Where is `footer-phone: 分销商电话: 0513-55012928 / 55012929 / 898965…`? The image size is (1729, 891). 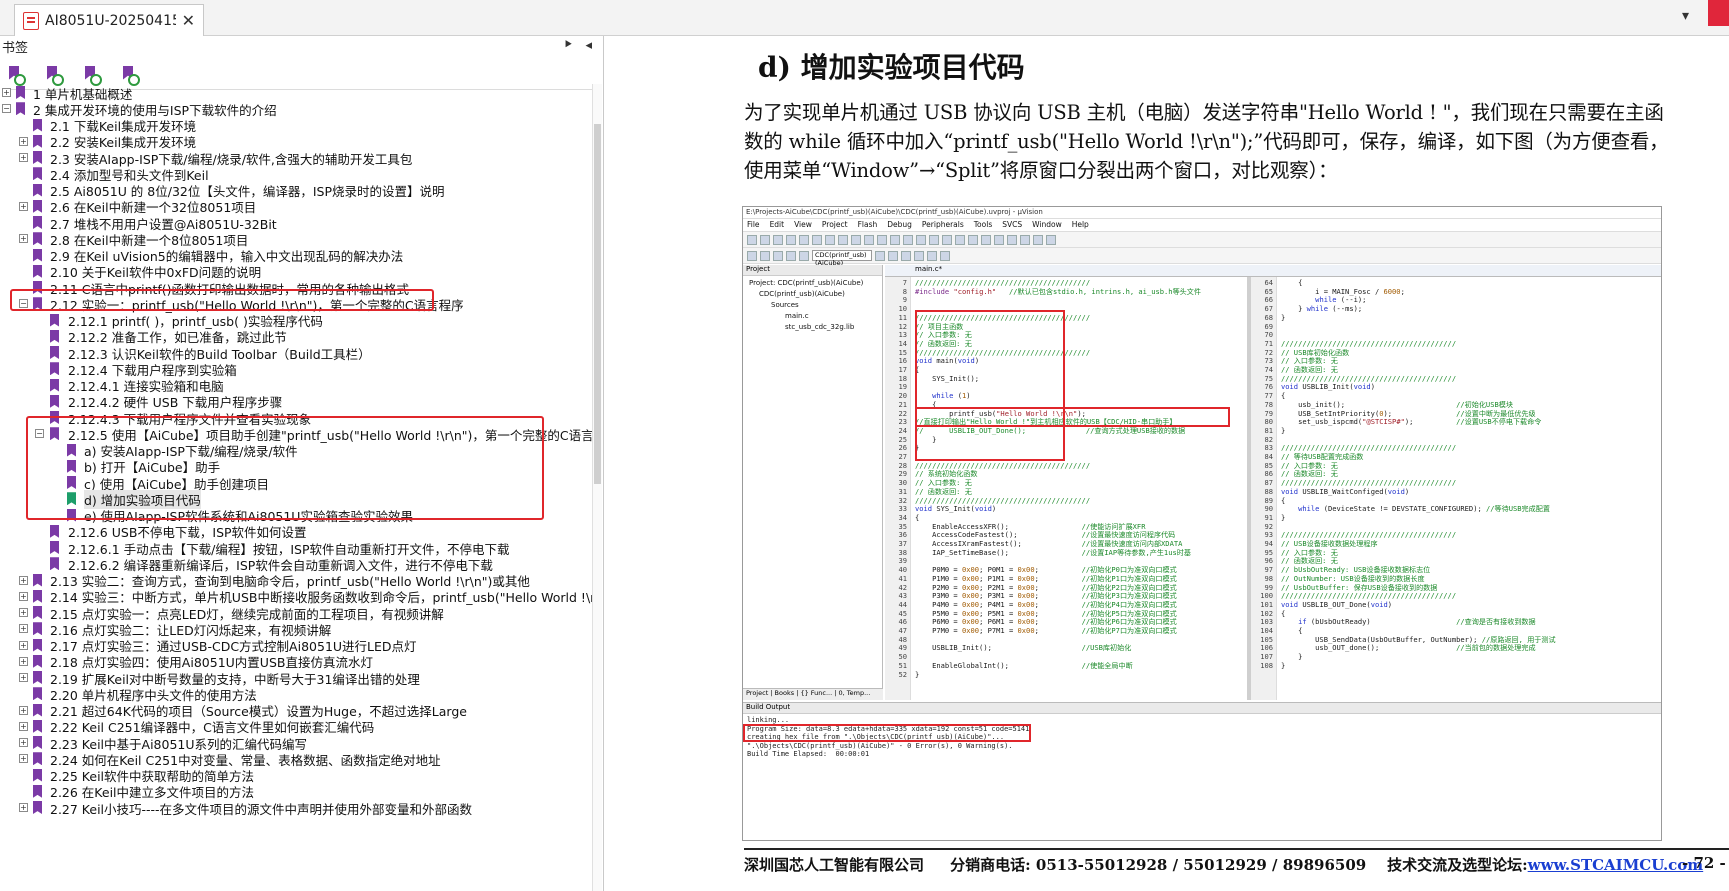
footer-phone: 分销商电话: 0513-55012928 / 55012929 / 898965… is located at coordinates (1158, 865).